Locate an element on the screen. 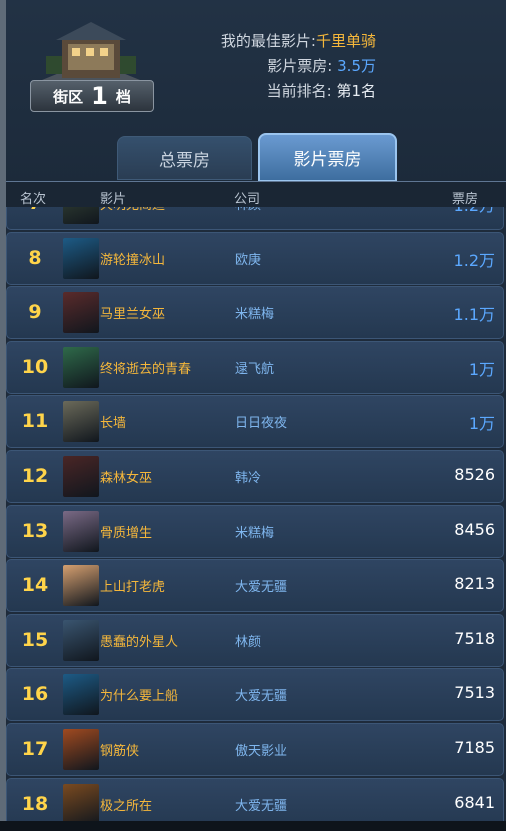 The image size is (506, 831). district-suffix: 档 is located at coordinates (123, 96).